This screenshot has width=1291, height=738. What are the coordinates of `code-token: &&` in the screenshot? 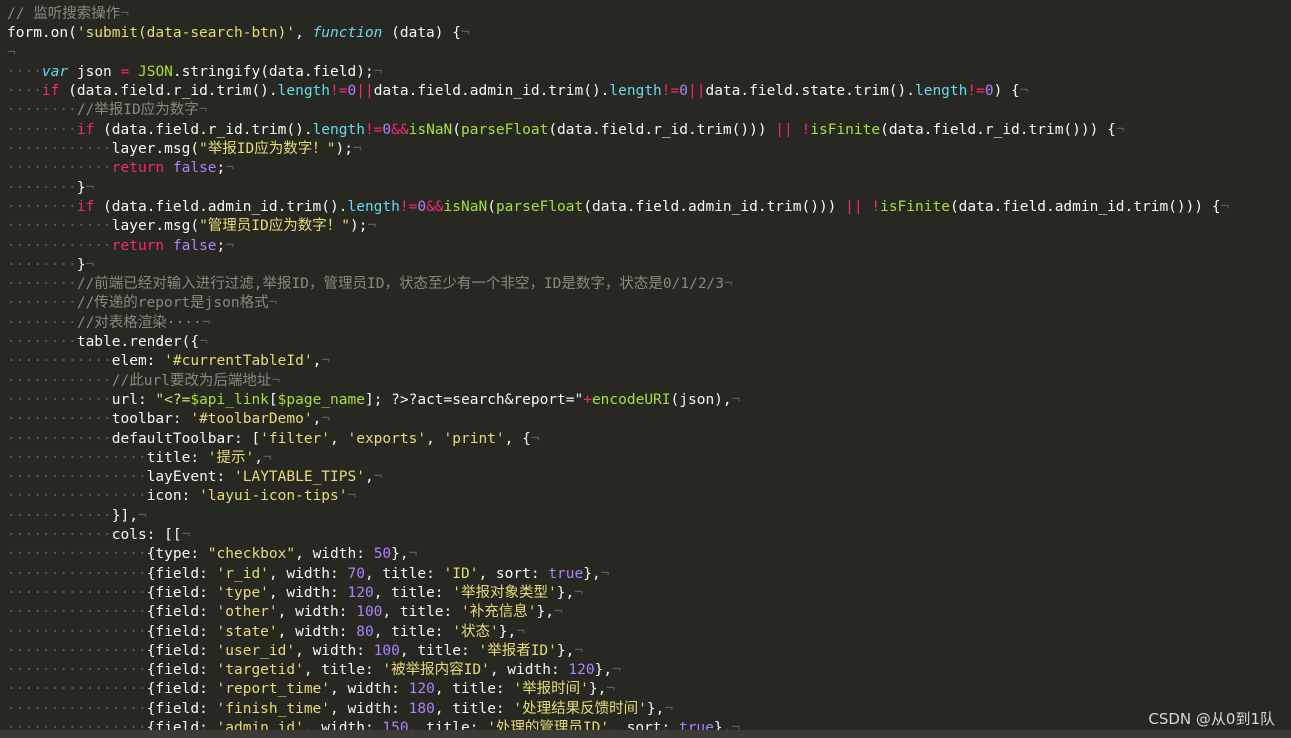 It's located at (435, 206).